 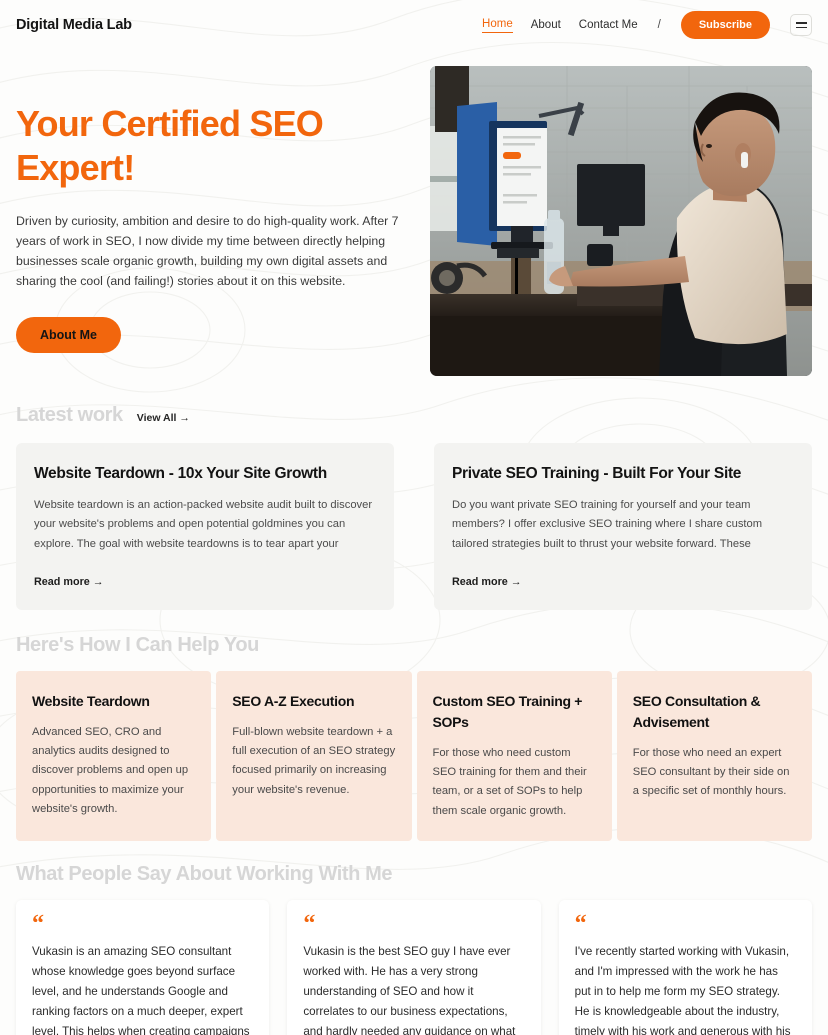 I want to click on subscribe-button: Subscribe, so click(x=725, y=25).